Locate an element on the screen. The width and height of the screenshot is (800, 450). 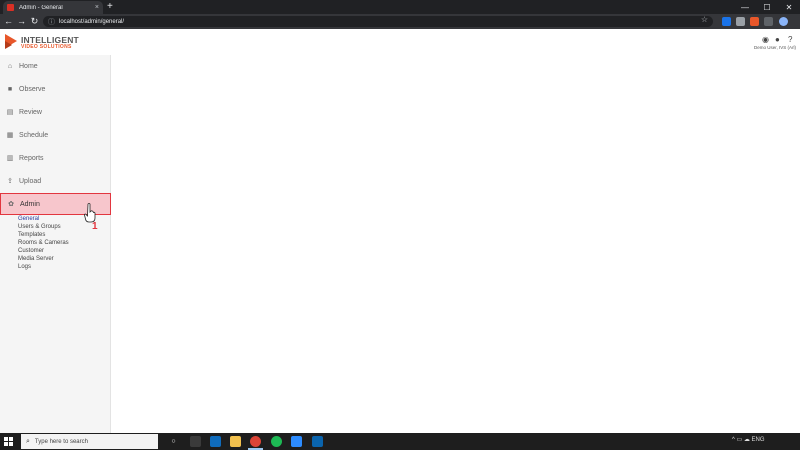
close-window-button: ✕ is located at coordinates (789, 7).